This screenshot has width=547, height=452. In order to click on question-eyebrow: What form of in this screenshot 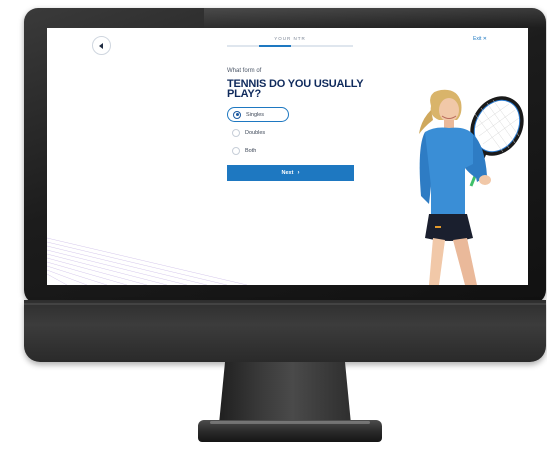, I will do `click(244, 71)`.